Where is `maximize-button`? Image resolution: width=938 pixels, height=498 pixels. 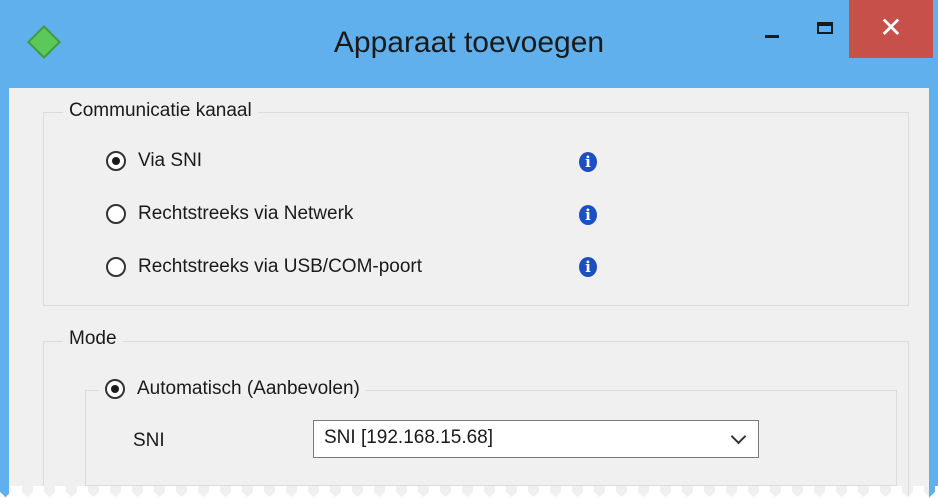
maximize-button is located at coordinates (825, 30).